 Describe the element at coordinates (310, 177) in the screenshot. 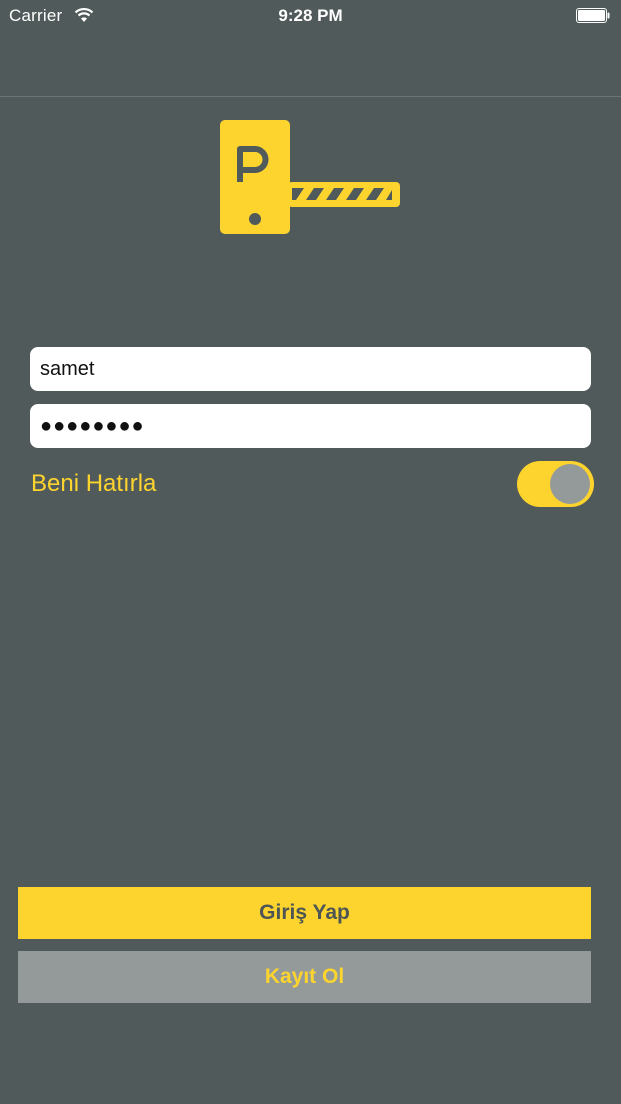

I see `parking-barrier-icon` at that location.